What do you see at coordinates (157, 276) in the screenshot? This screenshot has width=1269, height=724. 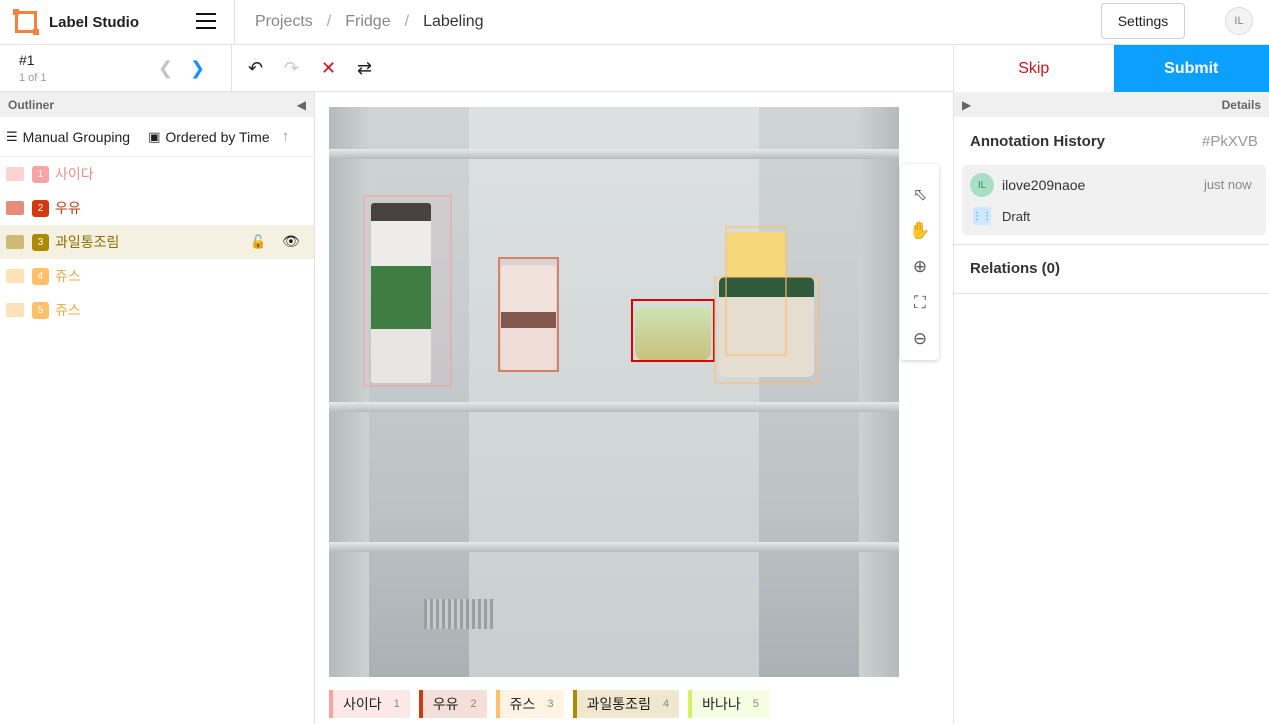 I see `region-item: 4 쥬스` at bounding box center [157, 276].